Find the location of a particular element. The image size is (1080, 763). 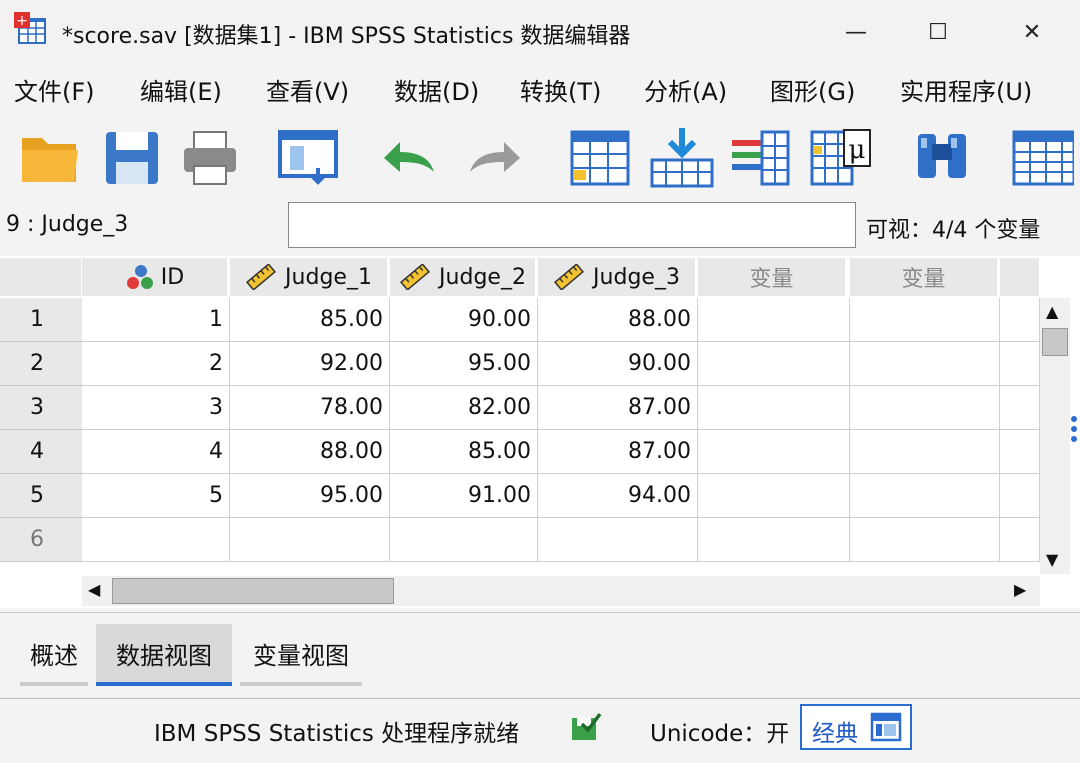

grid-corner is located at coordinates (41, 277).